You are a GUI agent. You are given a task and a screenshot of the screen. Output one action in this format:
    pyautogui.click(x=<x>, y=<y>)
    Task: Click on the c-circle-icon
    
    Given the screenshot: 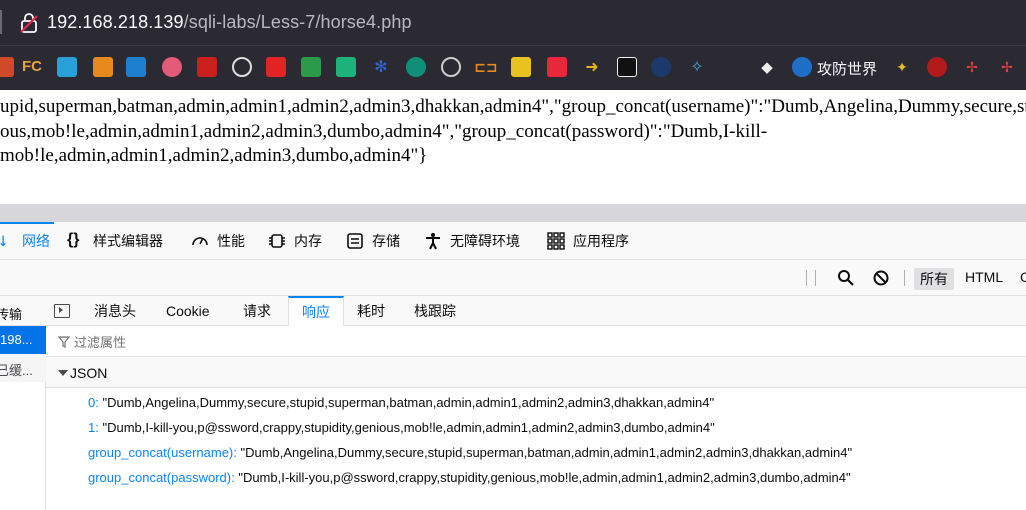 What is the action you would take?
    pyautogui.click(x=416, y=67)
    